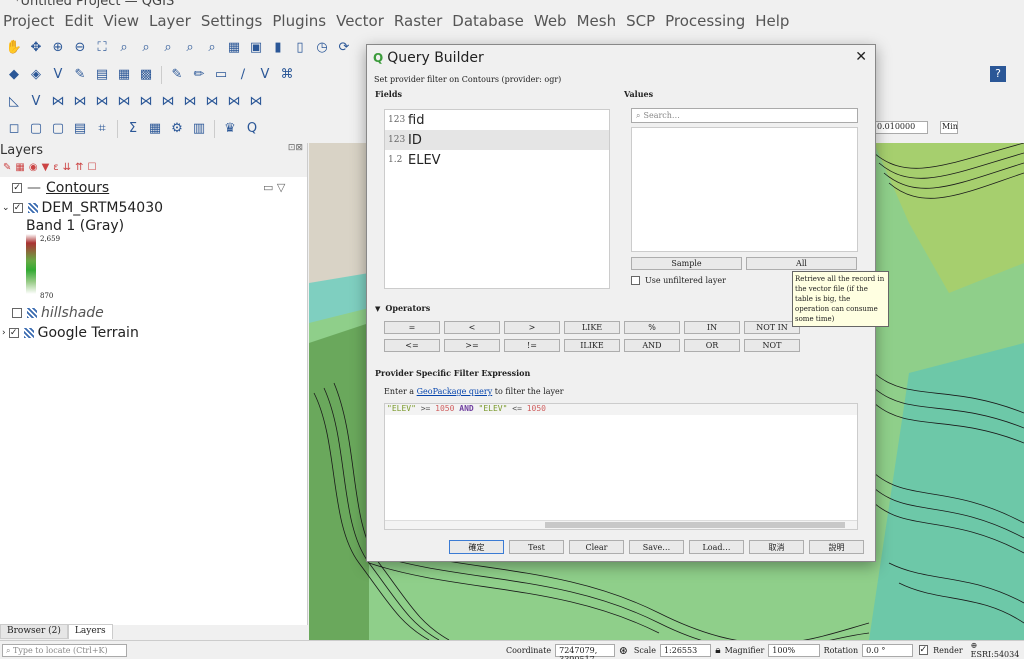 This screenshot has width=1024, height=659. What do you see at coordinates (58, 75) in the screenshot?
I see `add-vector-icon: V` at bounding box center [58, 75].